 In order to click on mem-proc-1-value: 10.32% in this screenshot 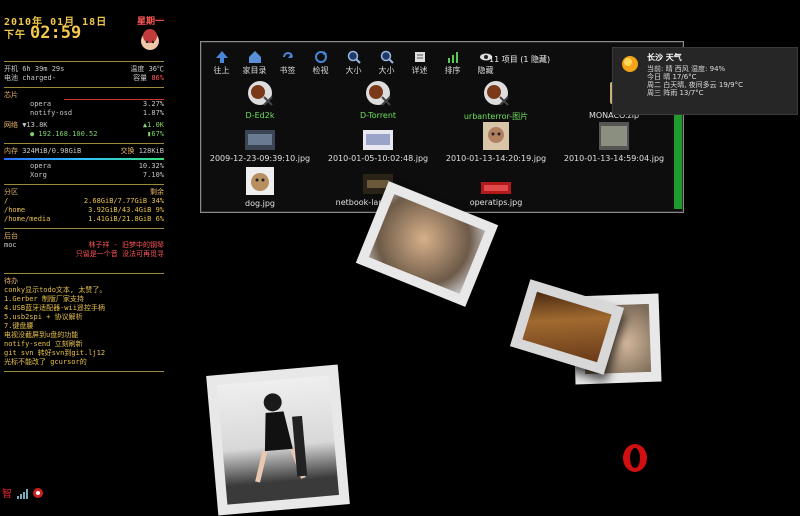, I will do `click(151, 166)`.